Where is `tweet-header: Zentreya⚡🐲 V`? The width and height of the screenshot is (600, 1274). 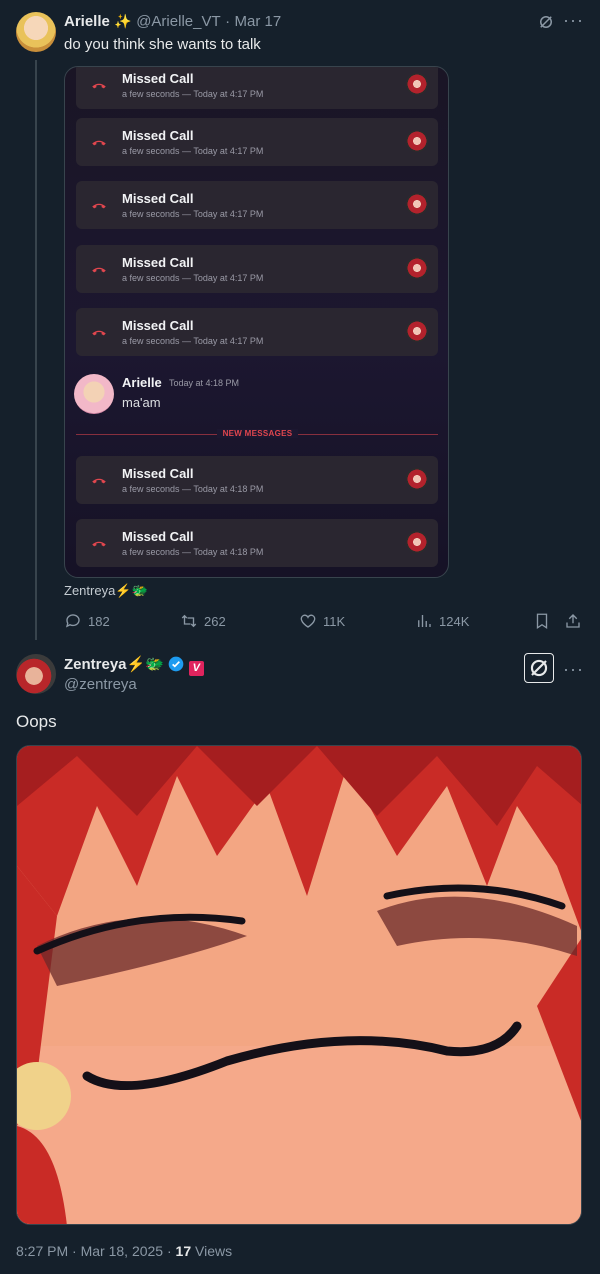
tweet-header: Zentreya⚡🐲 V is located at coordinates (134, 665).